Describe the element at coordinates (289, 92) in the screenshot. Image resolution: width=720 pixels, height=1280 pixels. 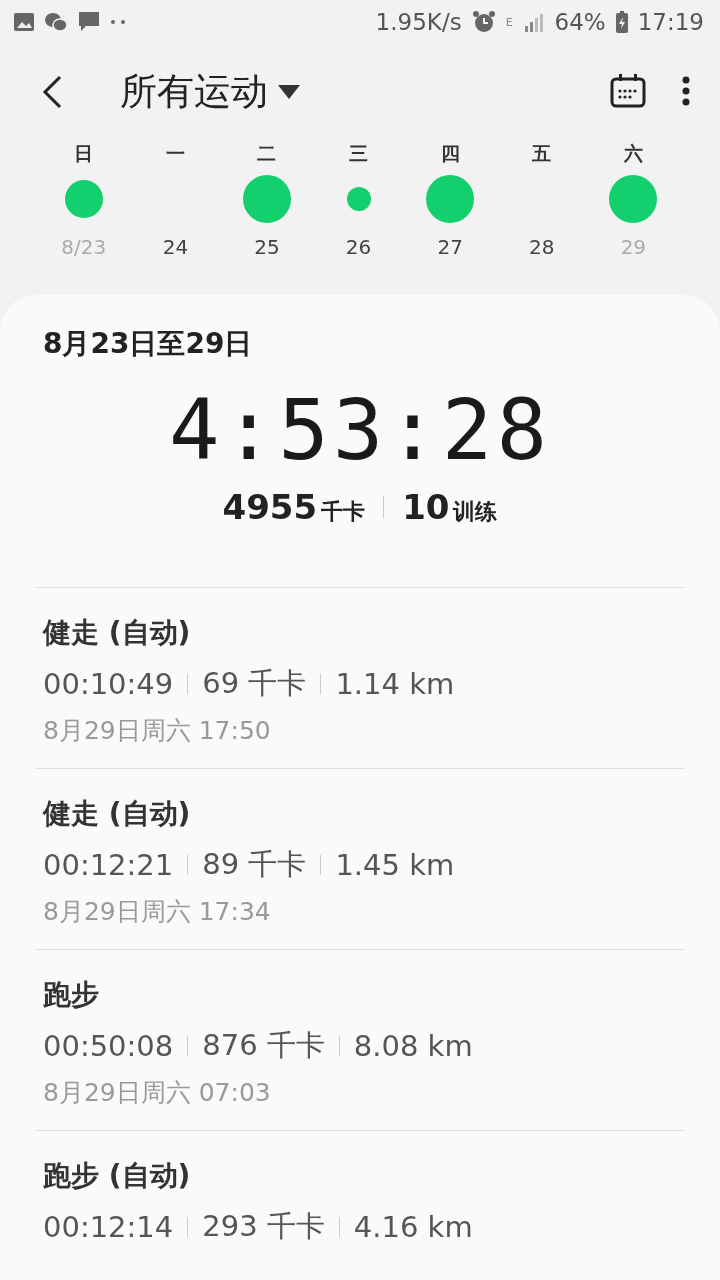
I see `dropdown-caret-icon` at that location.